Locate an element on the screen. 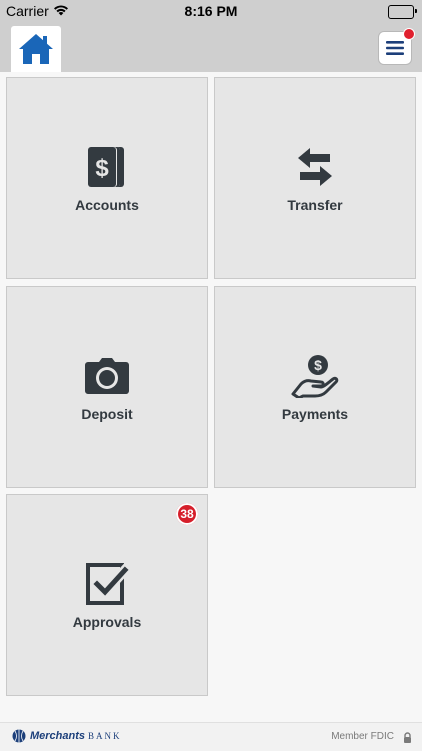 The height and width of the screenshot is (751, 422). brand-suffix: BANK is located at coordinates (105, 736).